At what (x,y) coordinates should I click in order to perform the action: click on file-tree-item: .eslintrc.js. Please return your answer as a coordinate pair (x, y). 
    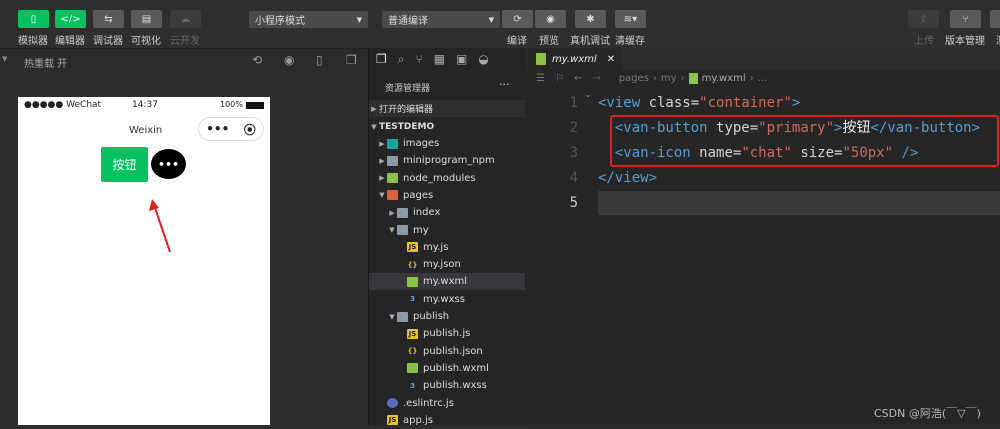
    Looking at the image, I should click on (447, 403).